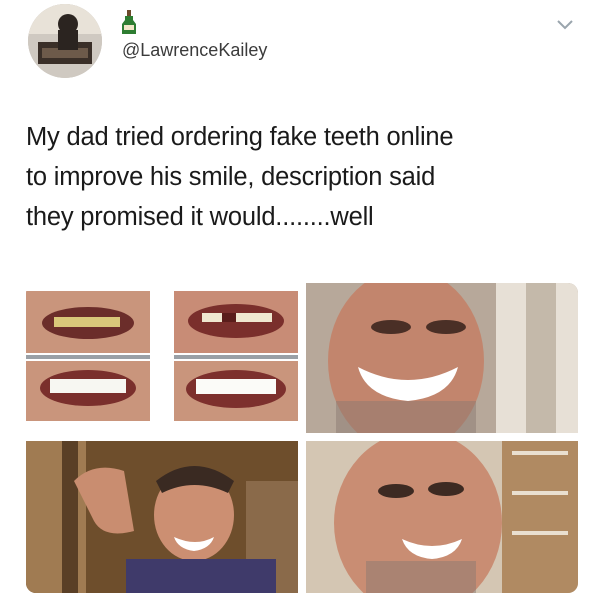 This screenshot has height=593, width=600. I want to click on bottle-emoji-icon, so click(129, 23).